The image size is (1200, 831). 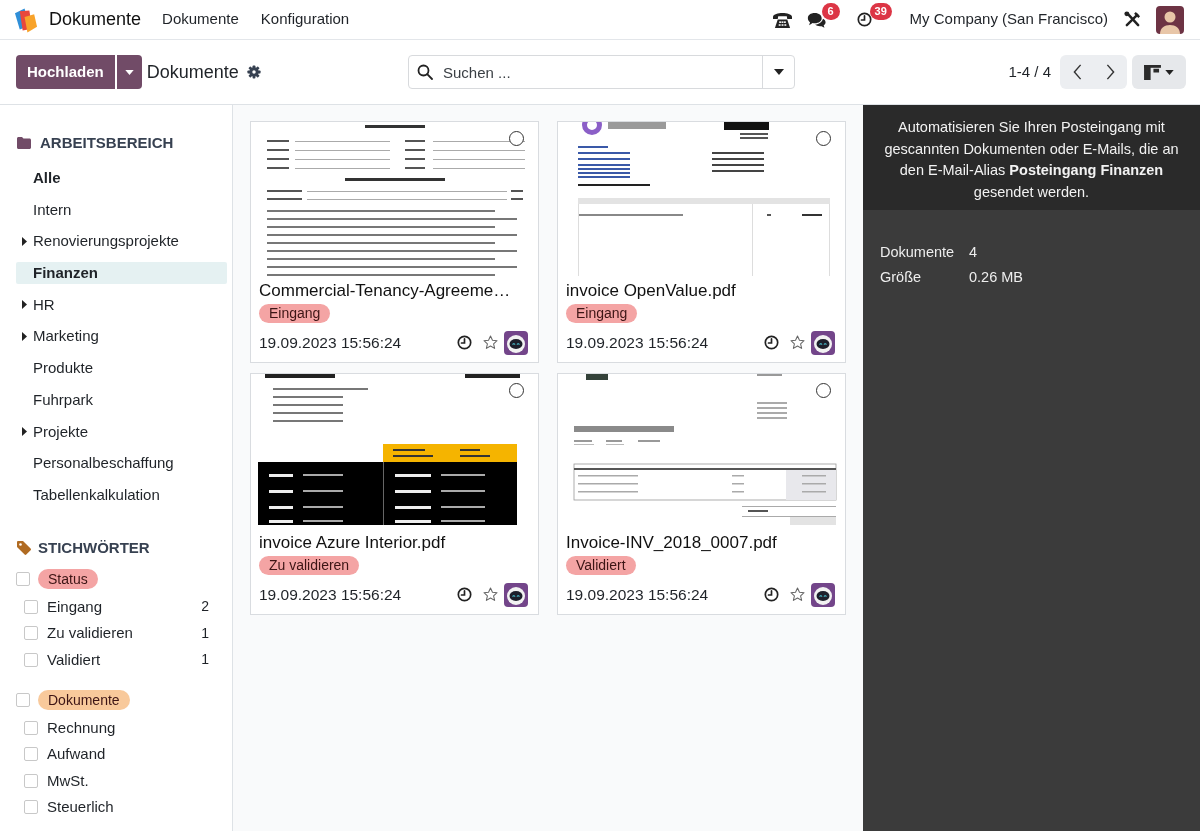 I want to click on previous-page-button, so click(x=1077, y=72).